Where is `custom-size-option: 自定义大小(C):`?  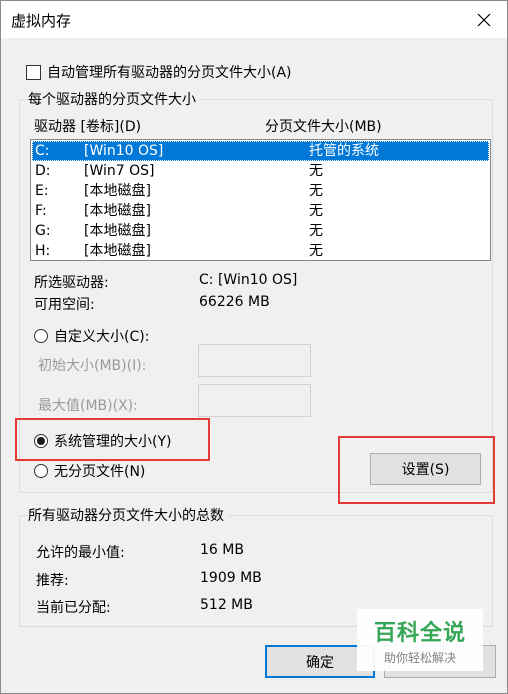
custom-size-option: 自定义大小(C): is located at coordinates (91, 336).